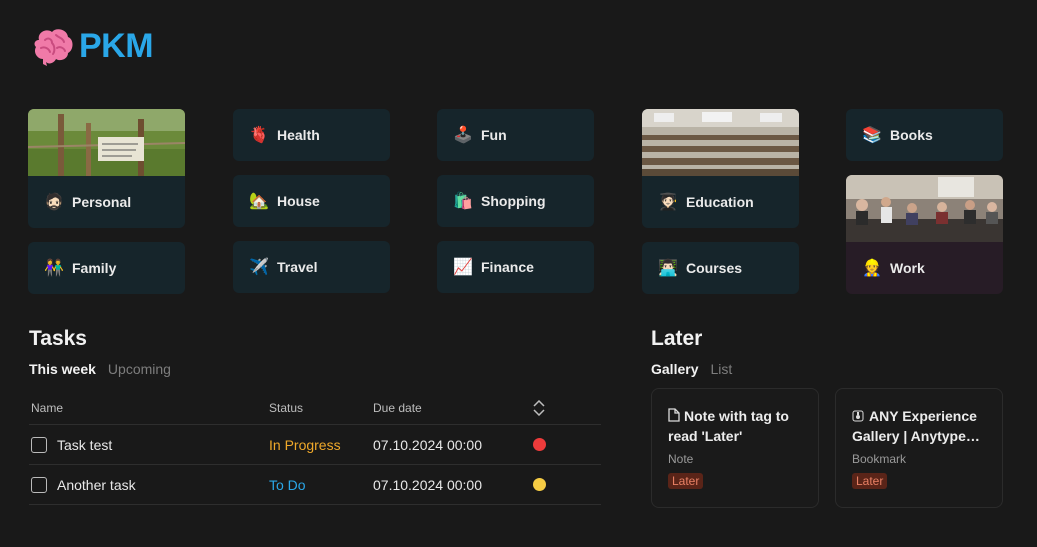  I want to click on card-shopping: 🛍️ Shopping, so click(515, 201).